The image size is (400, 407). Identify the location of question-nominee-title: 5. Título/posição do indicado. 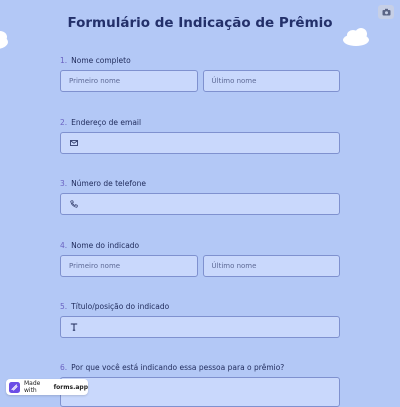
(200, 319).